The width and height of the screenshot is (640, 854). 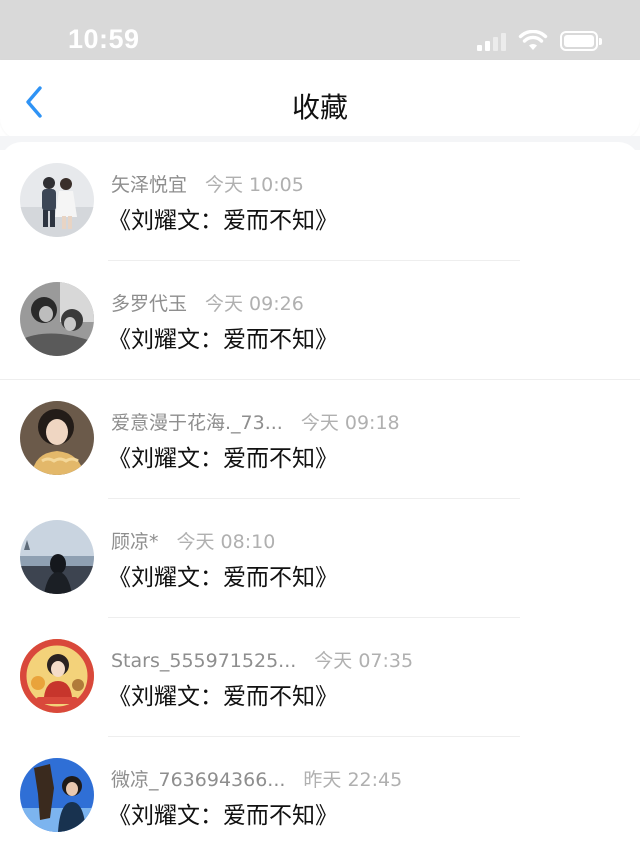 What do you see at coordinates (491, 41) in the screenshot?
I see `signal-icon` at bounding box center [491, 41].